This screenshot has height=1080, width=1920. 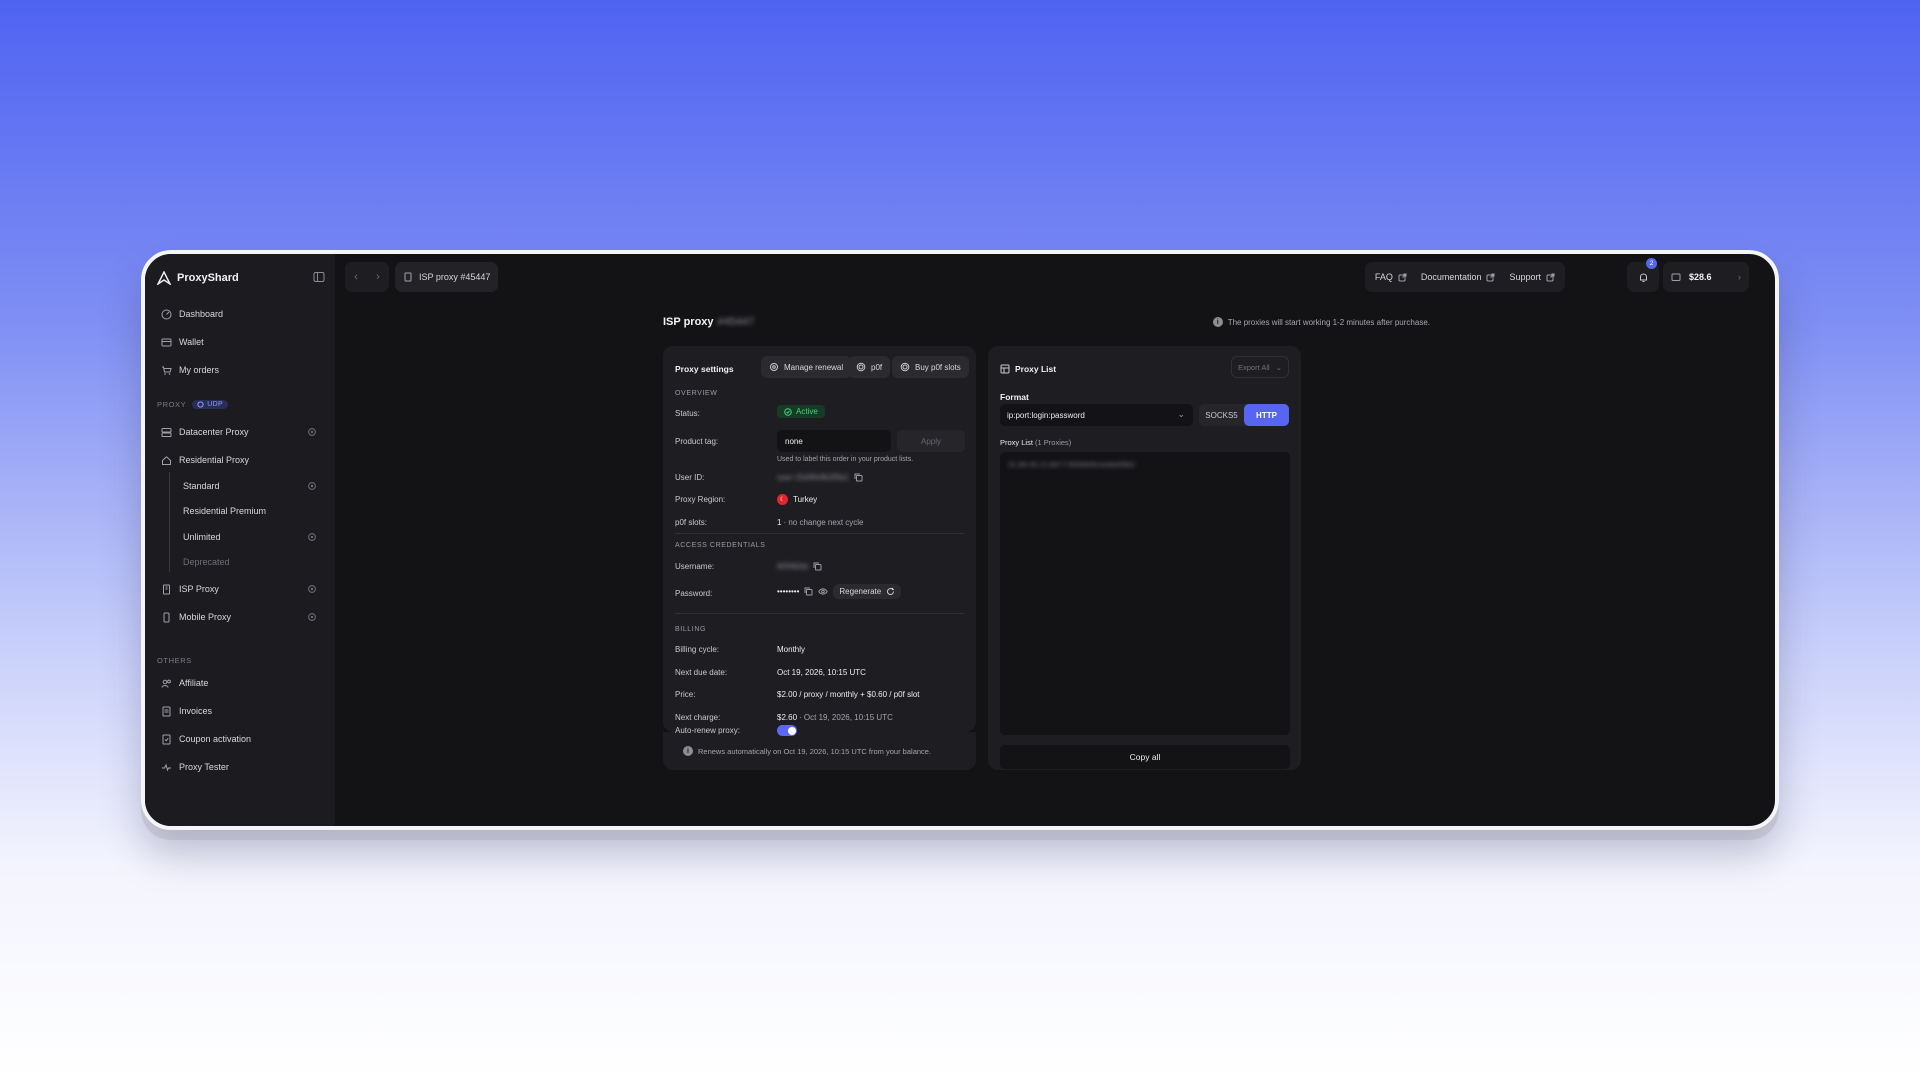 What do you see at coordinates (823, 591) in the screenshot?
I see `eye-icon` at bounding box center [823, 591].